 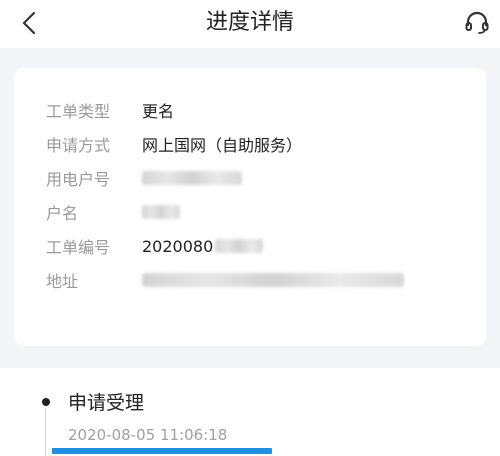 What do you see at coordinates (78, 145) in the screenshot?
I see `detail-label: 申请方式` at bounding box center [78, 145].